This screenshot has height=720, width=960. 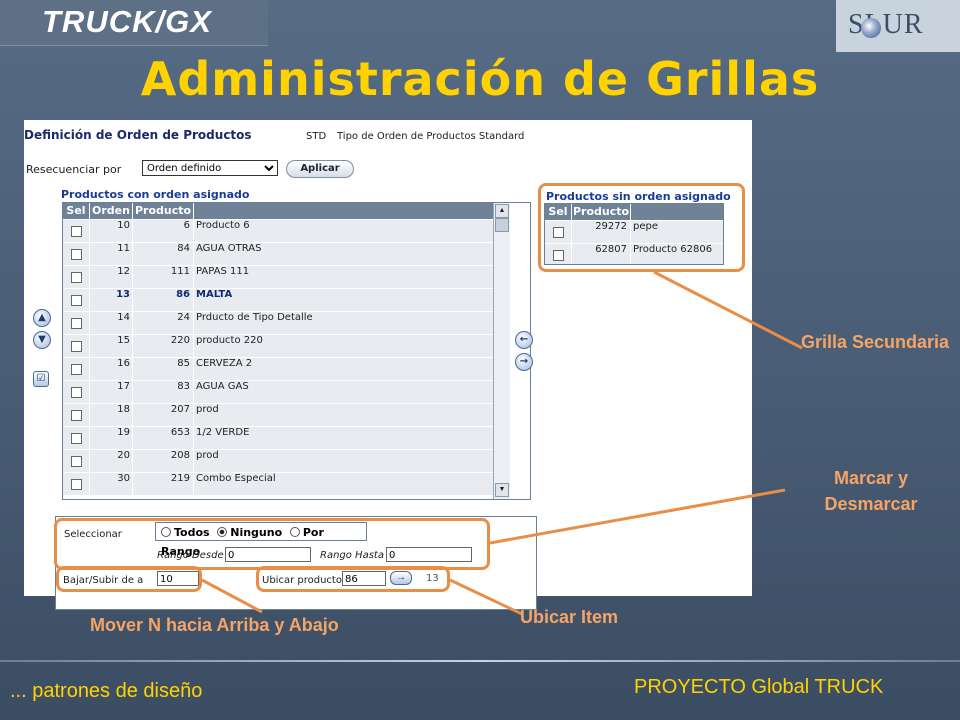 What do you see at coordinates (871, 491) in the screenshot?
I see `note-mark-unmark: Marcar y Desmarcar` at bounding box center [871, 491].